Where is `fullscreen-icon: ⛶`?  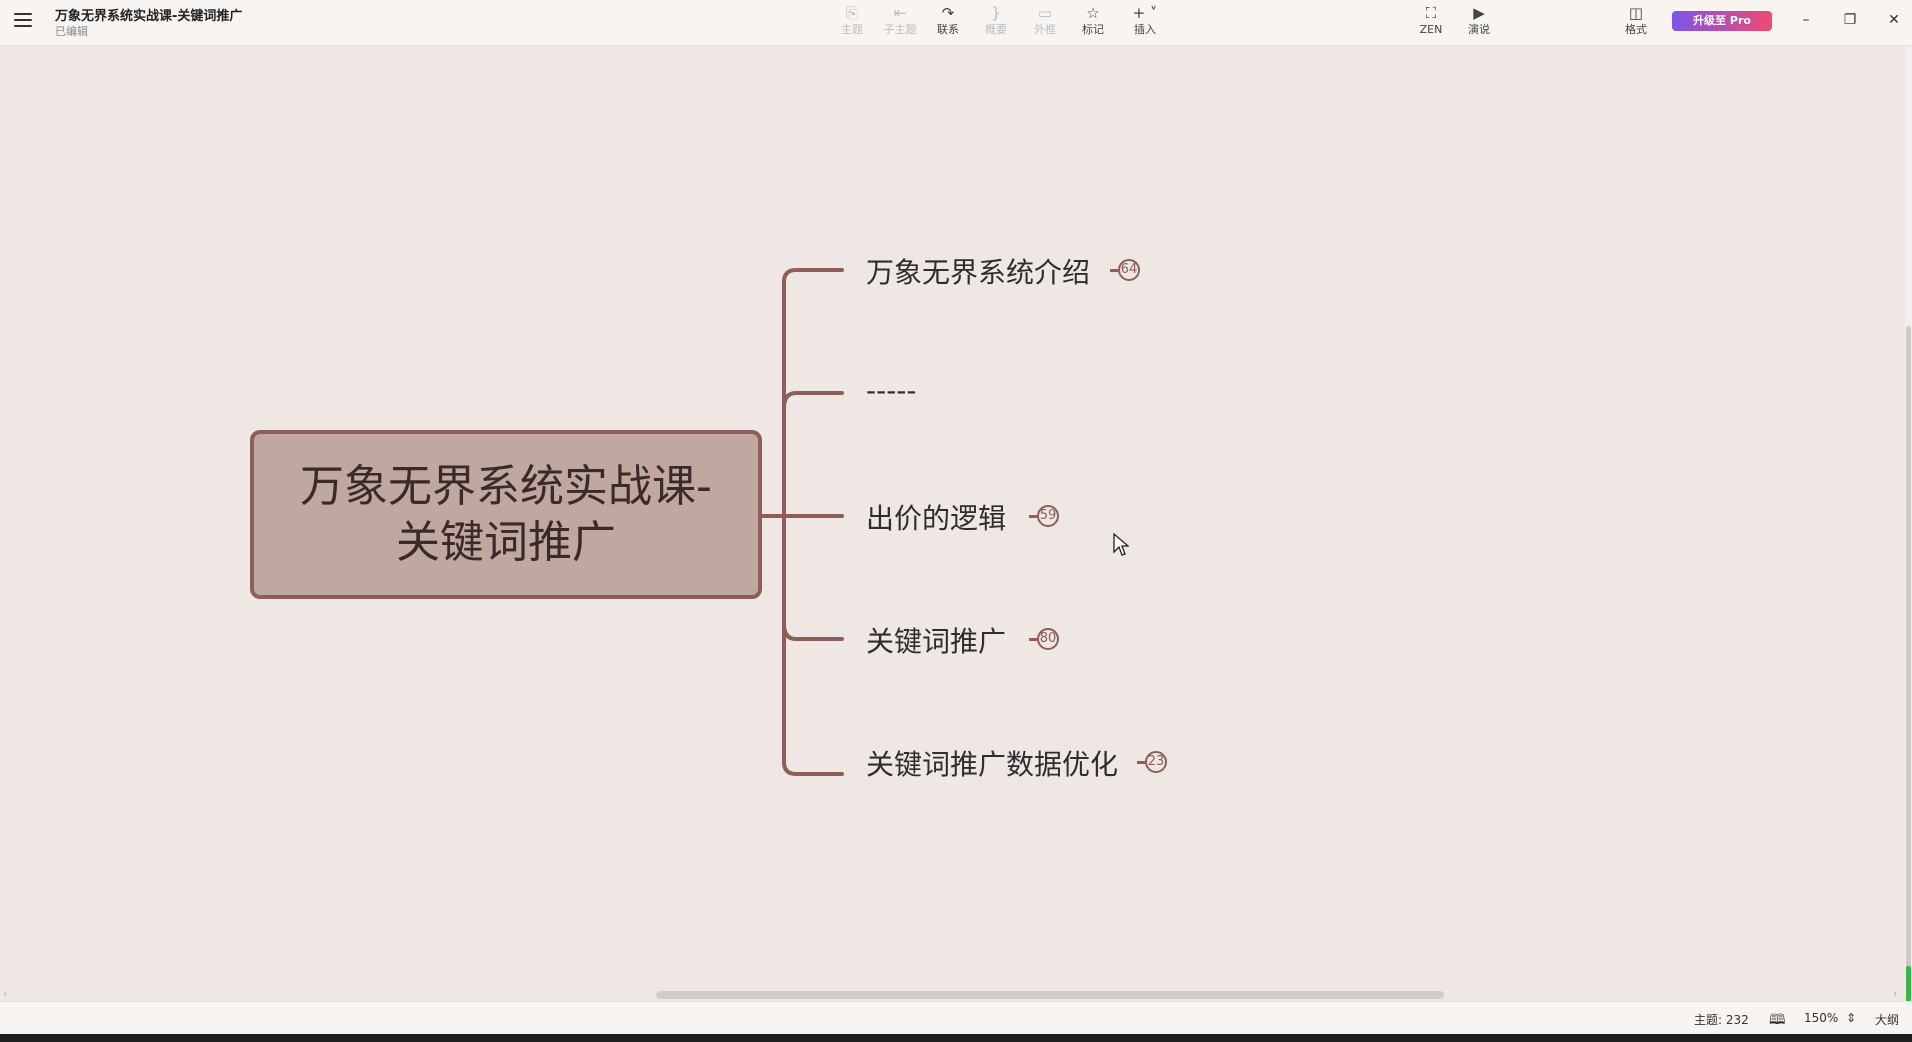 fullscreen-icon: ⛶ is located at coordinates (1431, 13).